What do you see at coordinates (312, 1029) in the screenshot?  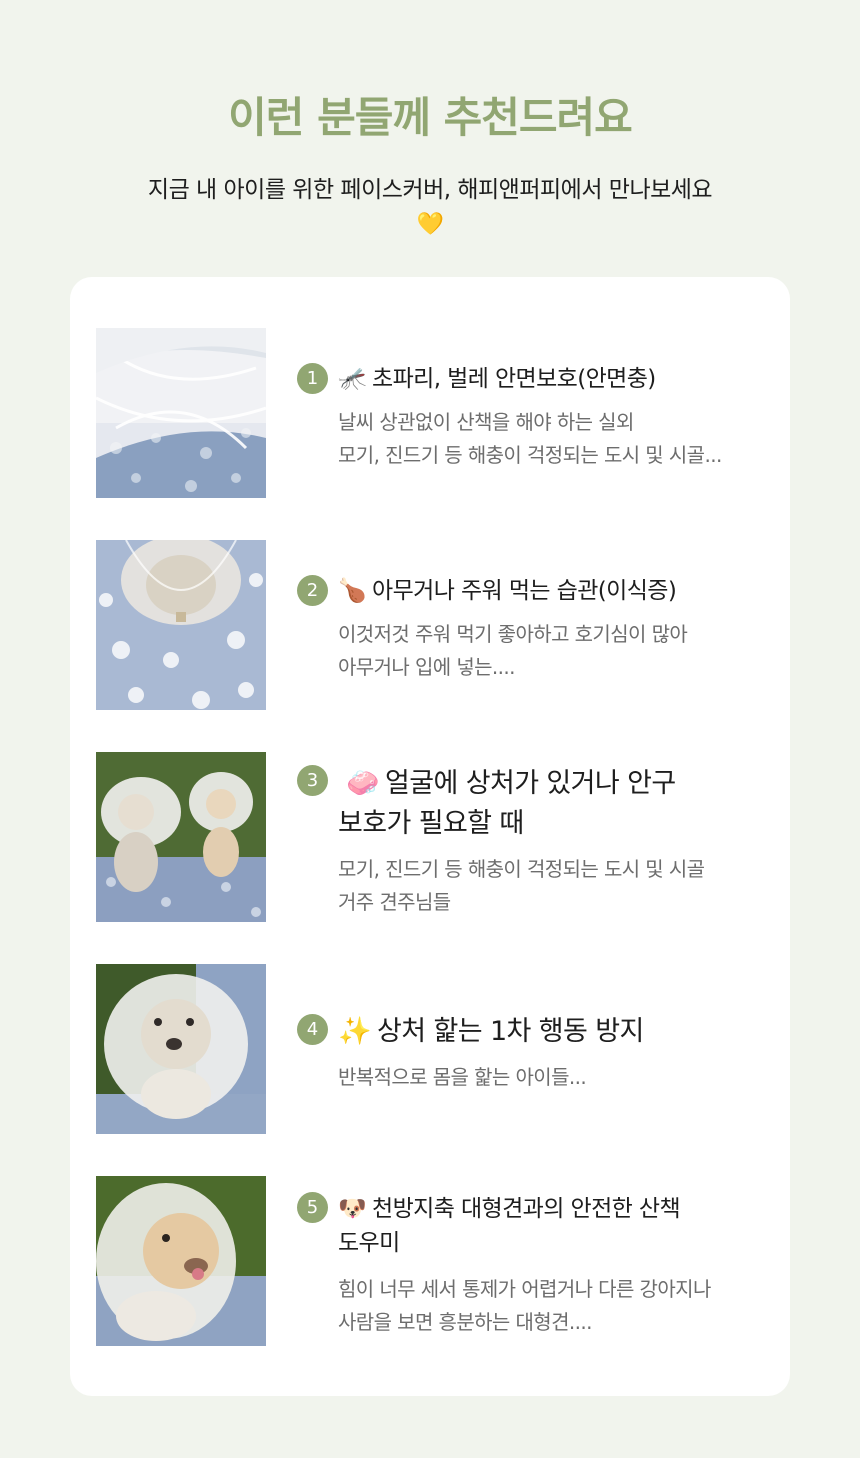 I see `item-4-number-badge: 4` at bounding box center [312, 1029].